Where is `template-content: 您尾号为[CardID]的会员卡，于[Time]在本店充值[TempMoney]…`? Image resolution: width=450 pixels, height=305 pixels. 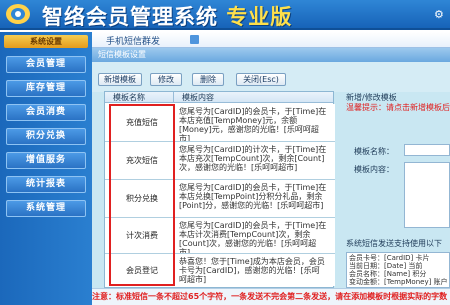
template-content: 您尾号为[CardID]的会员卡，于[Time]在本店充值[TempMoney]… is located at coordinates (253, 124).